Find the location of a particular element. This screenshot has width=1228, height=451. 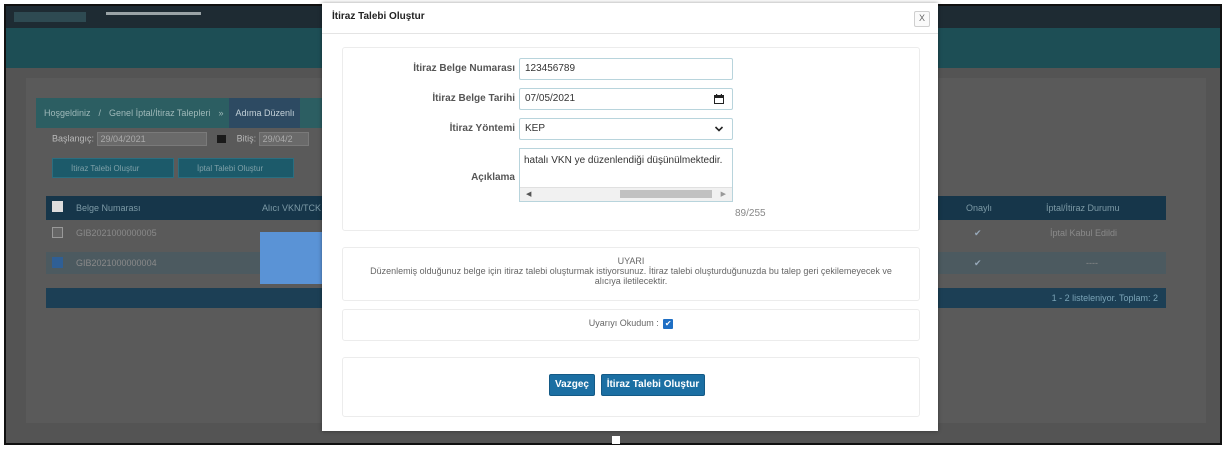

acknowledge-box: Uyarıyı Okudum : ✔ is located at coordinates (631, 325).